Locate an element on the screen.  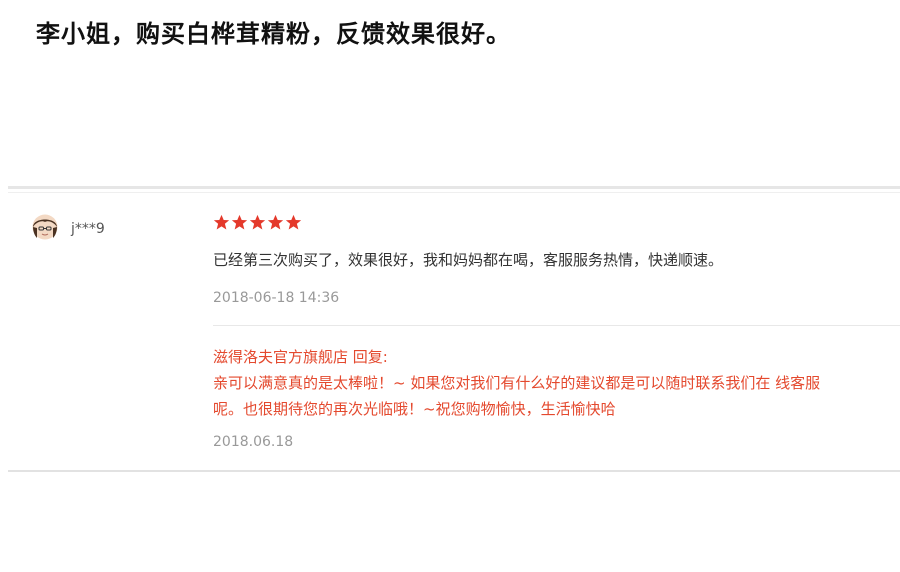
user-avatar-icon is located at coordinates (45, 227).